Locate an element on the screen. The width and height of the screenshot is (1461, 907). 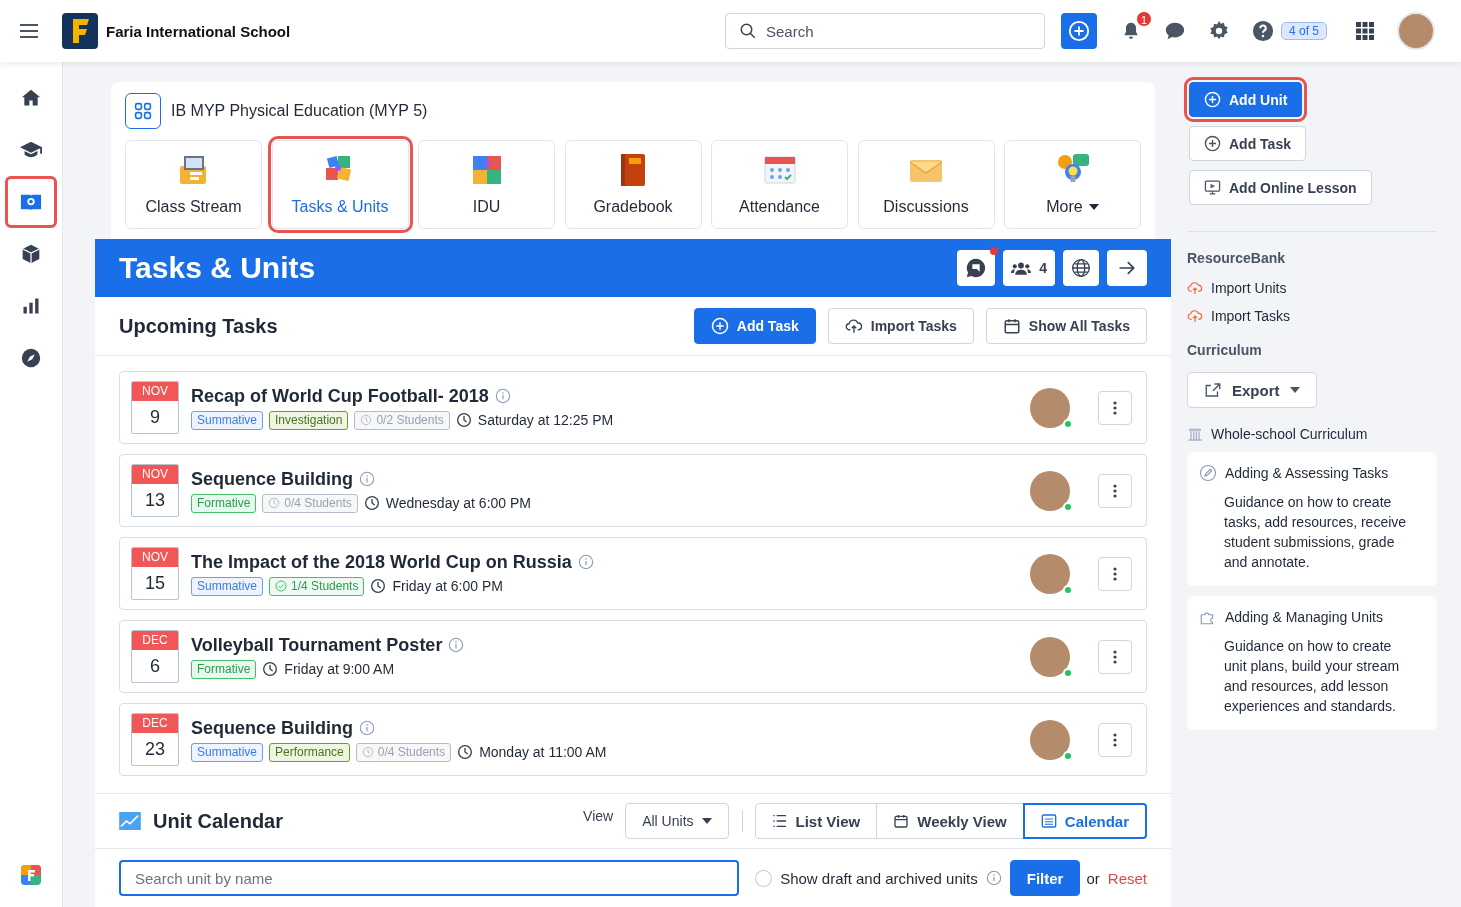
view-toggle: List View is located at coordinates (816, 821).